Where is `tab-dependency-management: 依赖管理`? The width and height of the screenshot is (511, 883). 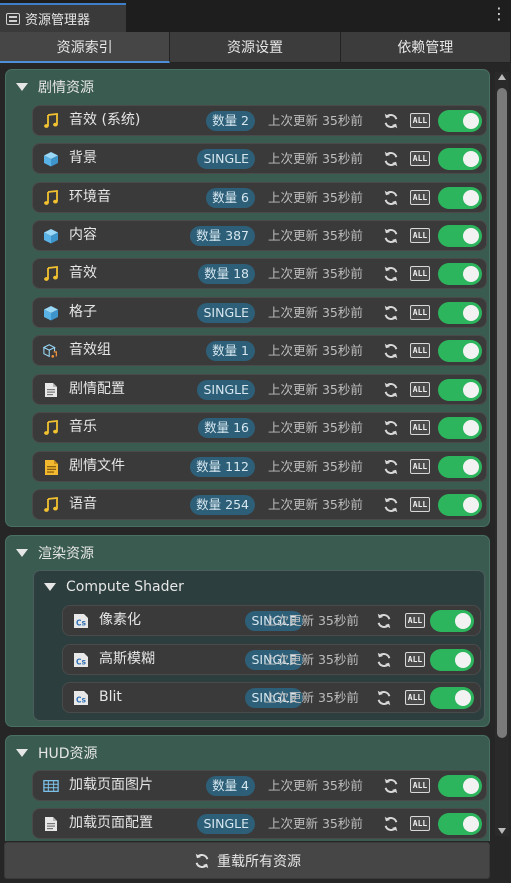
tab-dependency-management: 依赖管理 is located at coordinates (425, 47).